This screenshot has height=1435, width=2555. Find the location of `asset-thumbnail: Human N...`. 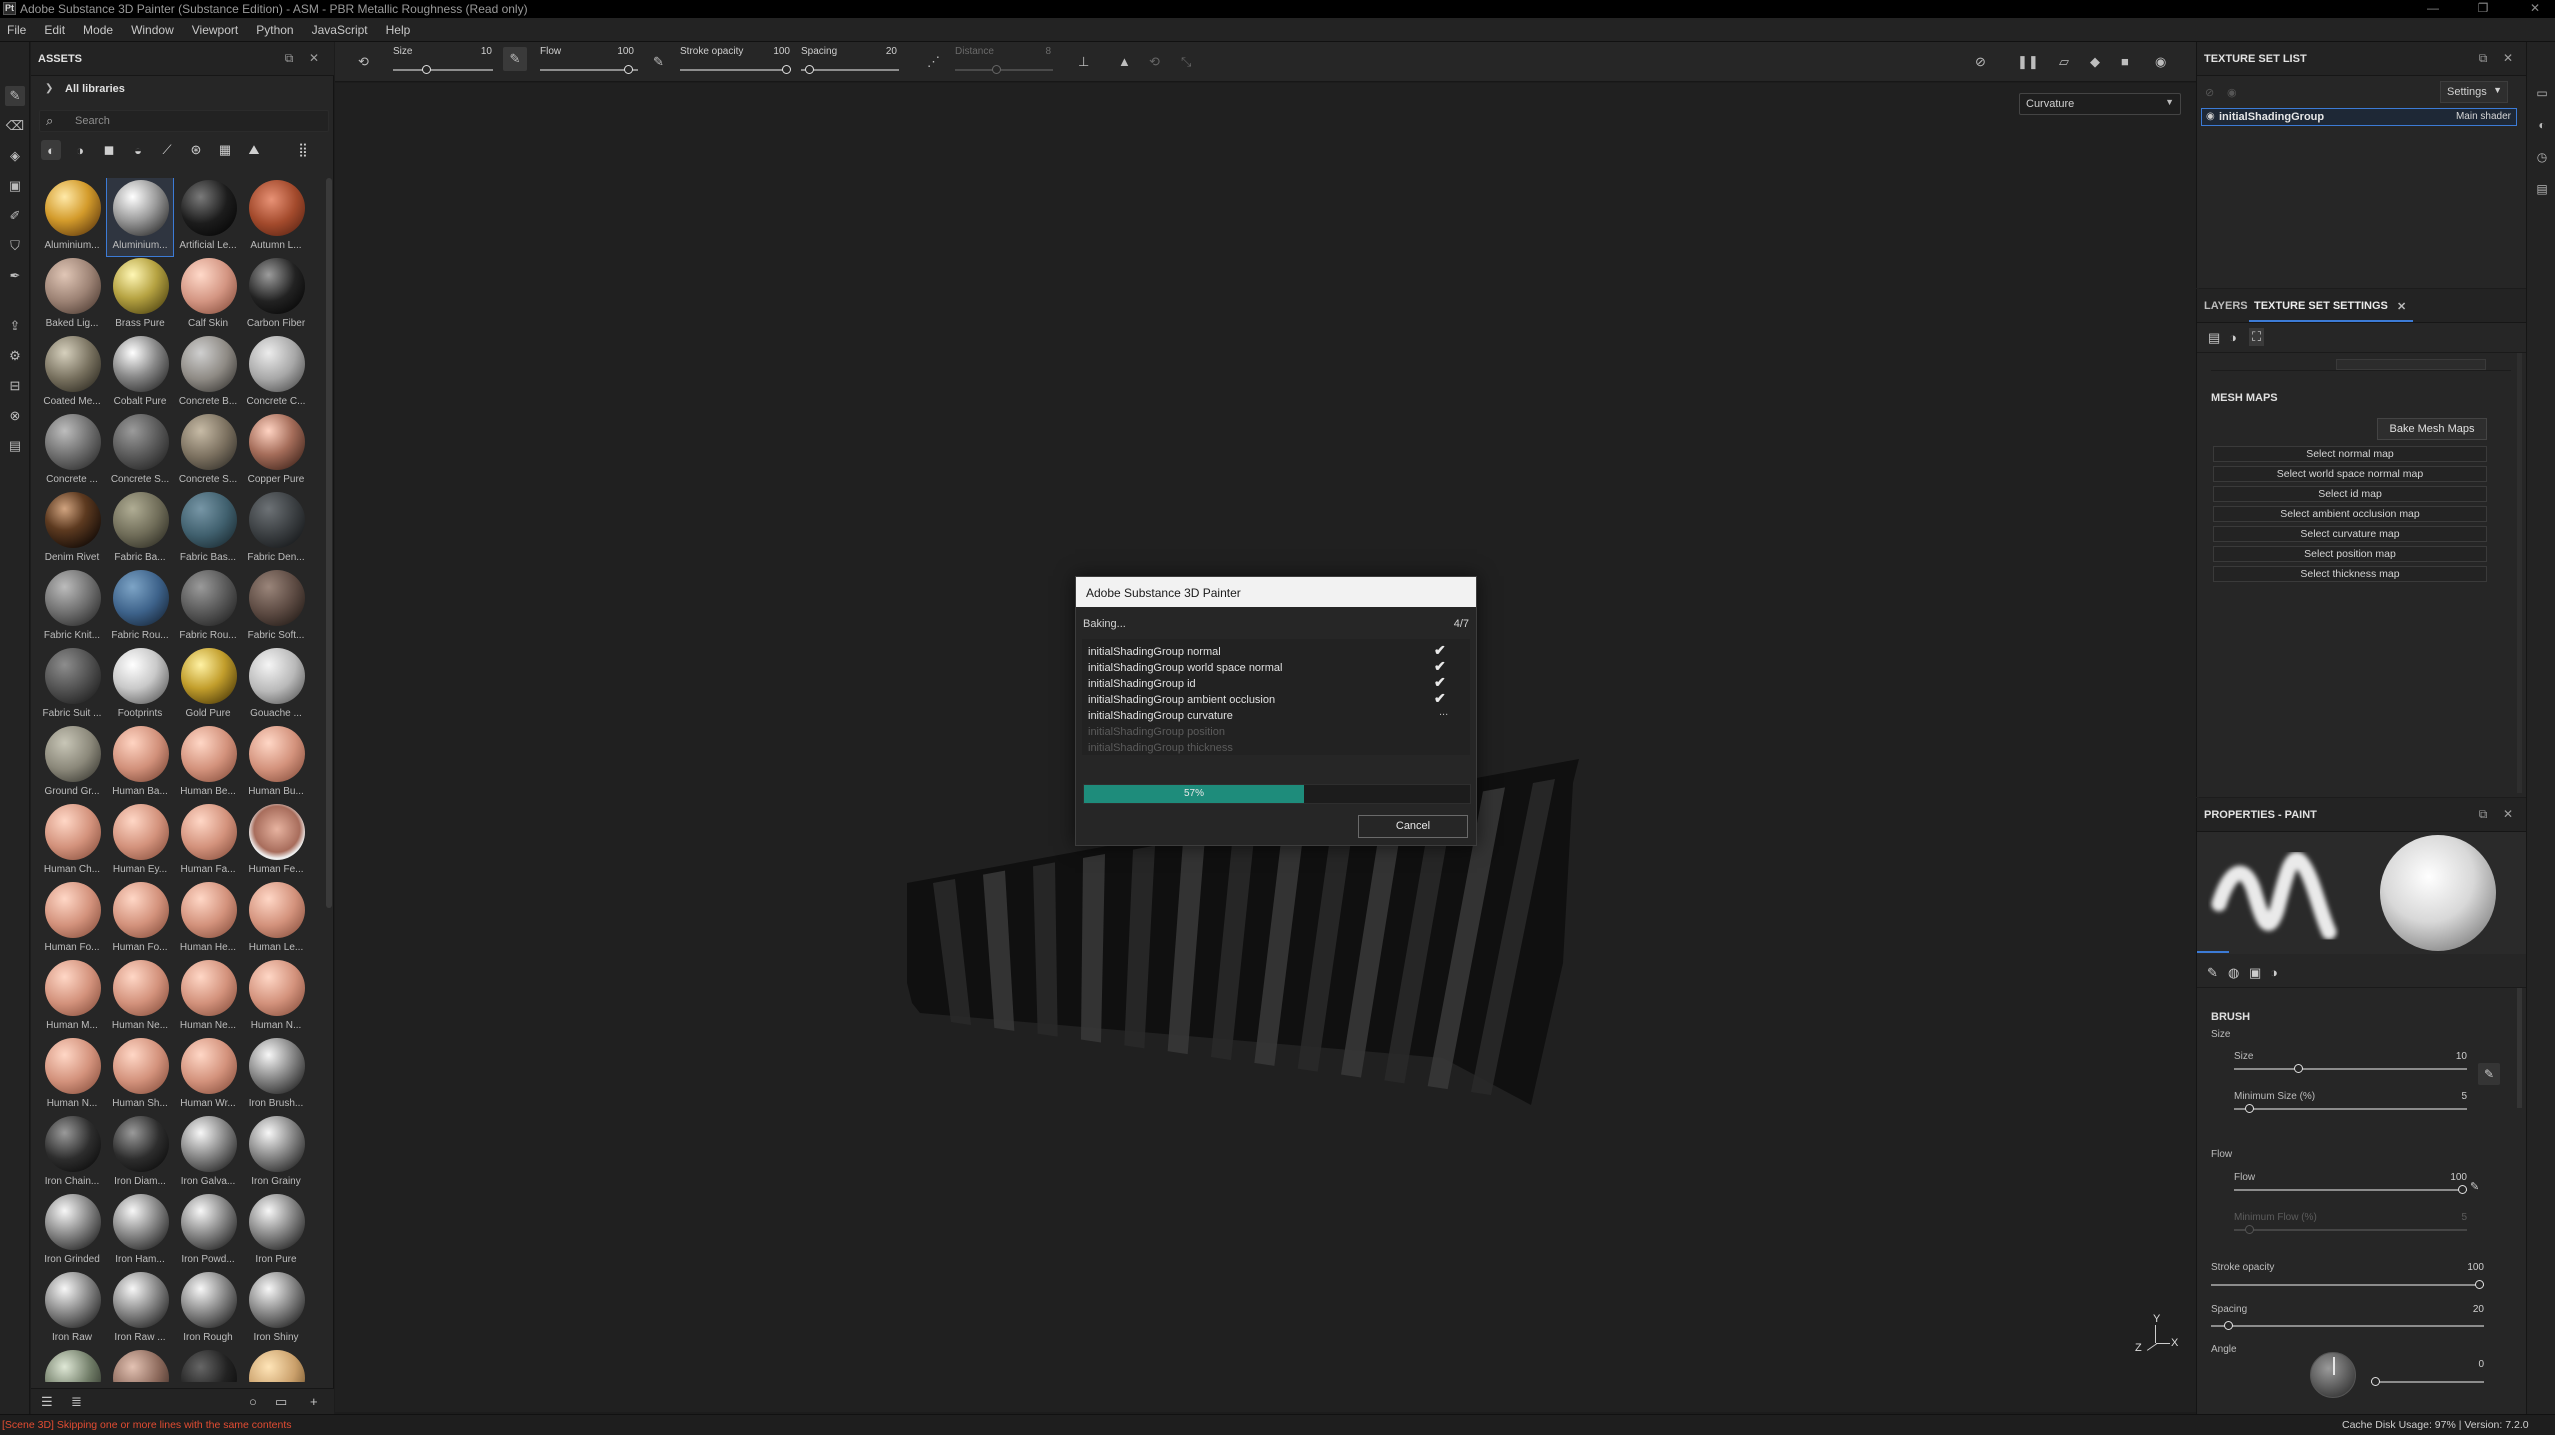

asset-thumbnail: Human N... is located at coordinates (276, 997).